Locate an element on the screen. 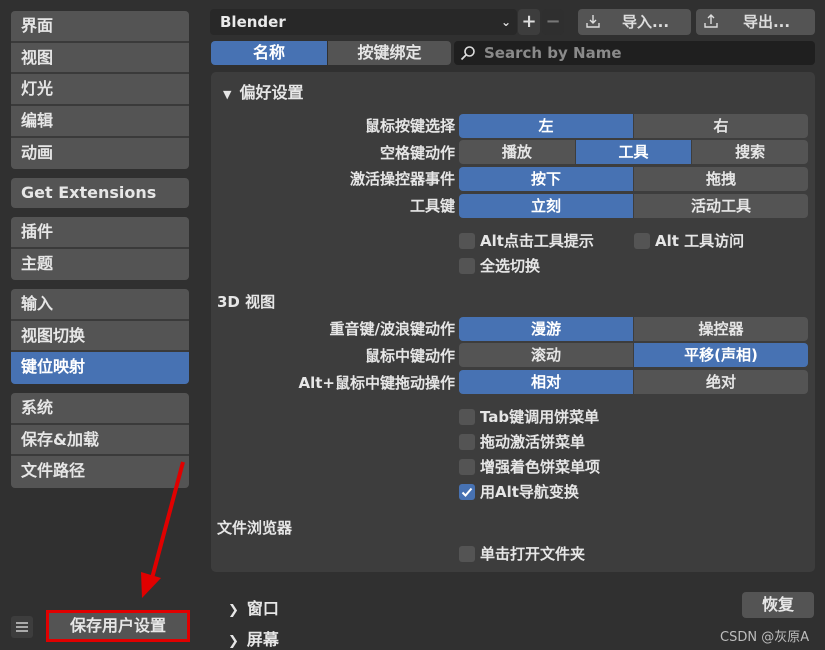 The image size is (825, 650). sidebar-item-animation: 动画 is located at coordinates (100, 153).